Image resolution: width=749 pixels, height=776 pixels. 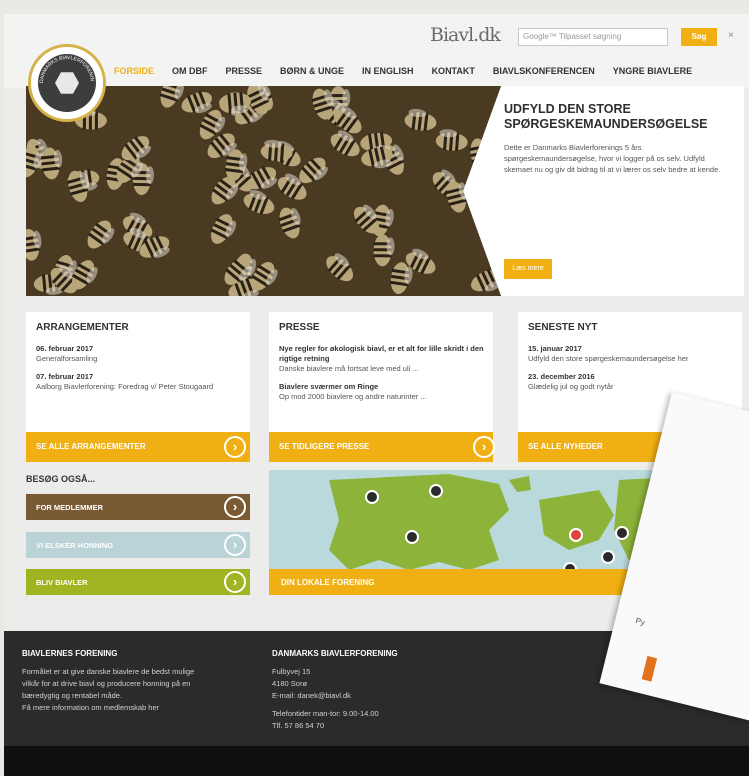 What do you see at coordinates (388, 73) in the screenshot?
I see `nav-item-english: IN ENGLISH` at bounding box center [388, 73].